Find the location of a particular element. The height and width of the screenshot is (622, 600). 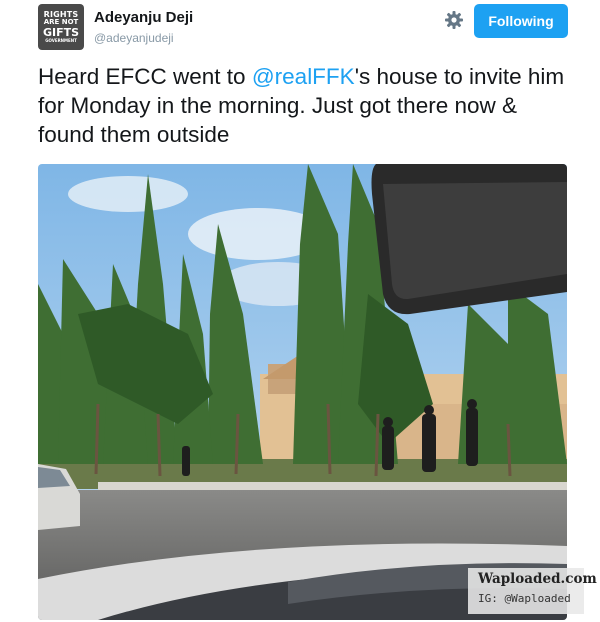

author-handle: @adeyanjudeji is located at coordinates (134, 38).